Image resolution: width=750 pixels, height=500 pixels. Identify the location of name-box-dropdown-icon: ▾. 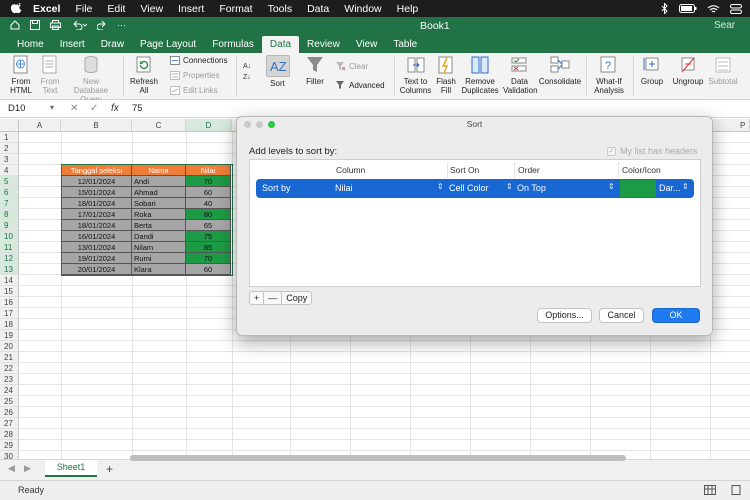
(52, 107).